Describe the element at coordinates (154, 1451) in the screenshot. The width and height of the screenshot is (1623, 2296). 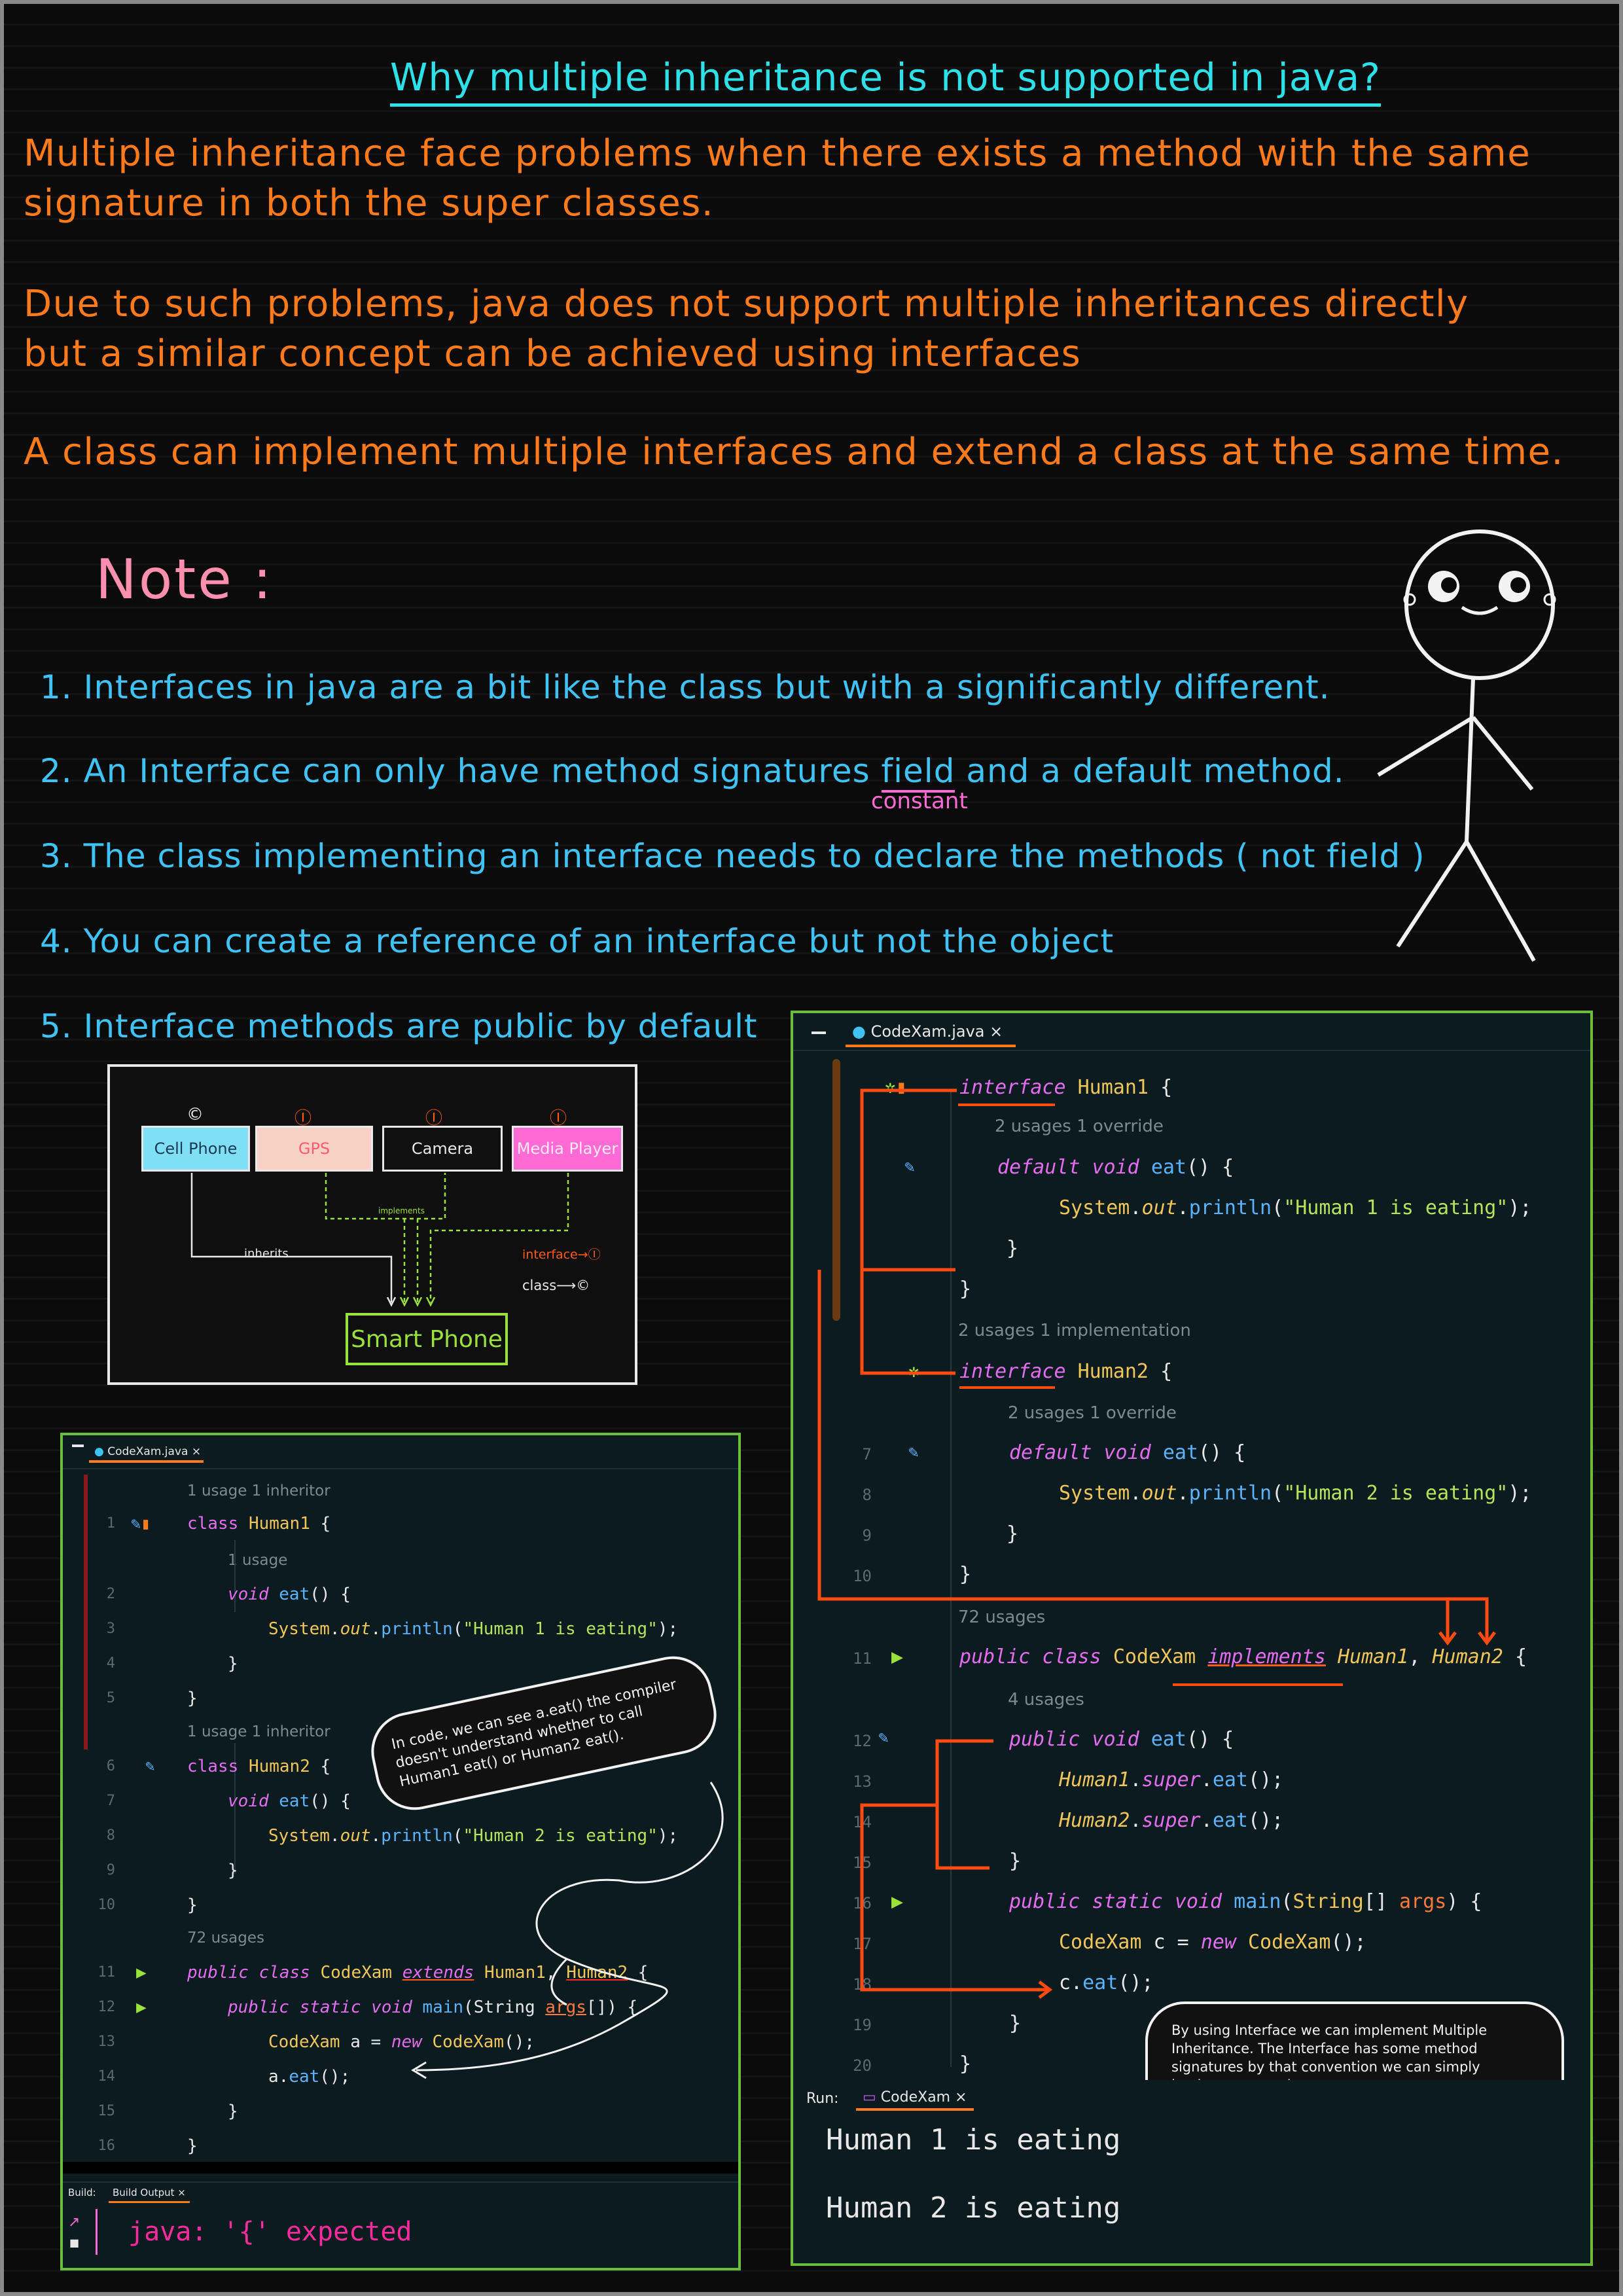
I see `tab-label: CodeXam.java ×` at that location.